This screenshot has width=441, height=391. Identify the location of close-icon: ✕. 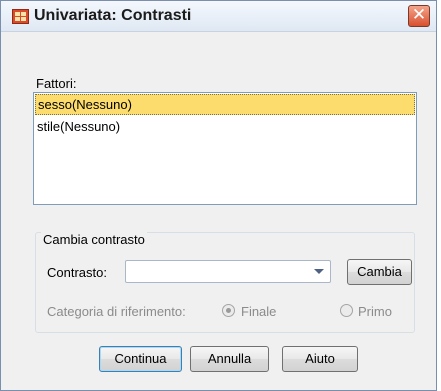
(419, 15).